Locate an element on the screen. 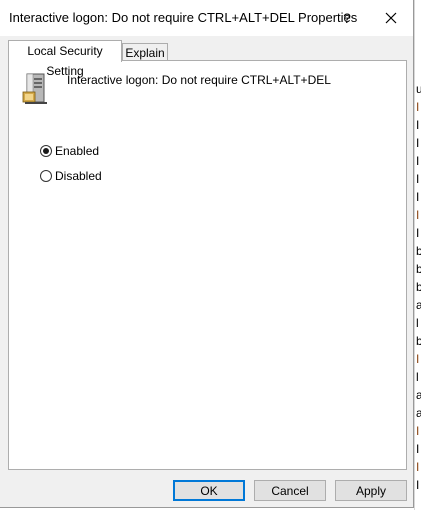 This screenshot has height=510, width=421. disabled-label: Disabled is located at coordinates (78, 176).